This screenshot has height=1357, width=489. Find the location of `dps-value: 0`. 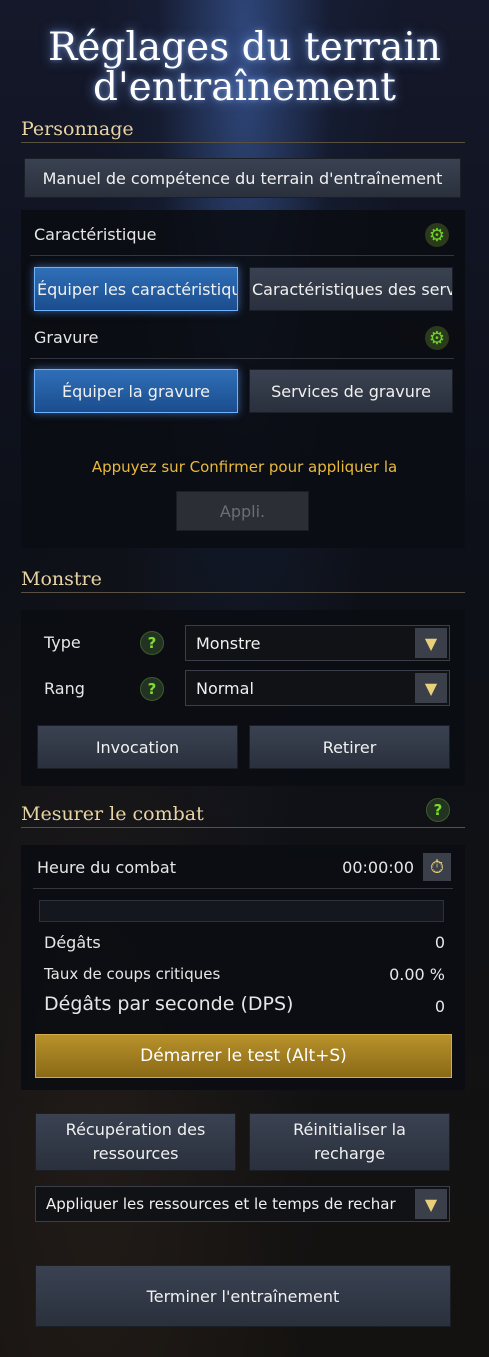

dps-value: 0 is located at coordinates (439, 1006).